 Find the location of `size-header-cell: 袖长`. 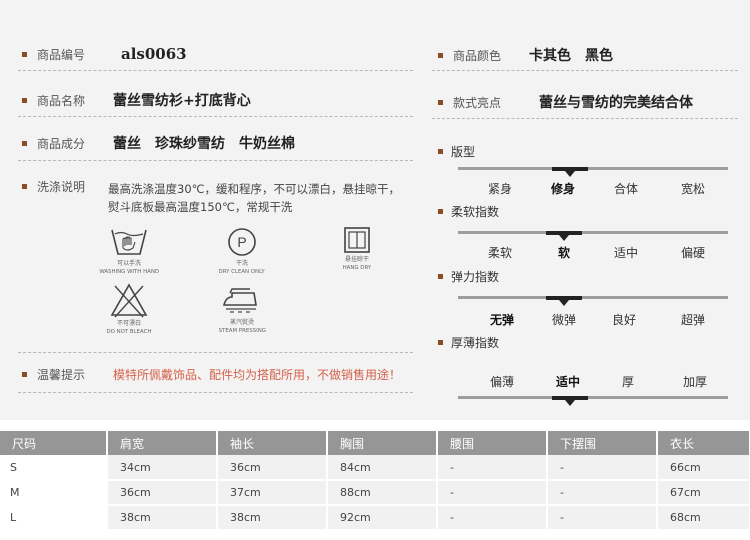

size-header-cell: 袖长 is located at coordinates (272, 443).